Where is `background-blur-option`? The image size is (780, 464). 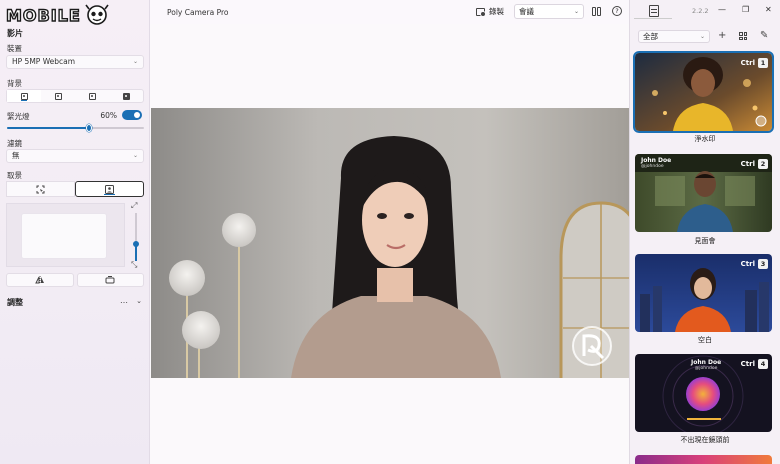 background-blur-option is located at coordinates (58, 96).